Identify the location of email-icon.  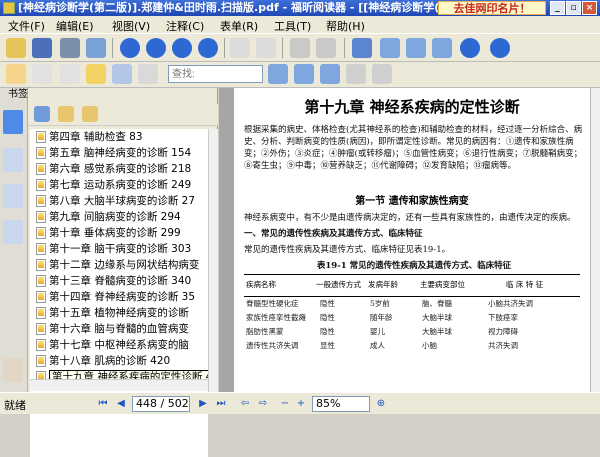
(96, 48).